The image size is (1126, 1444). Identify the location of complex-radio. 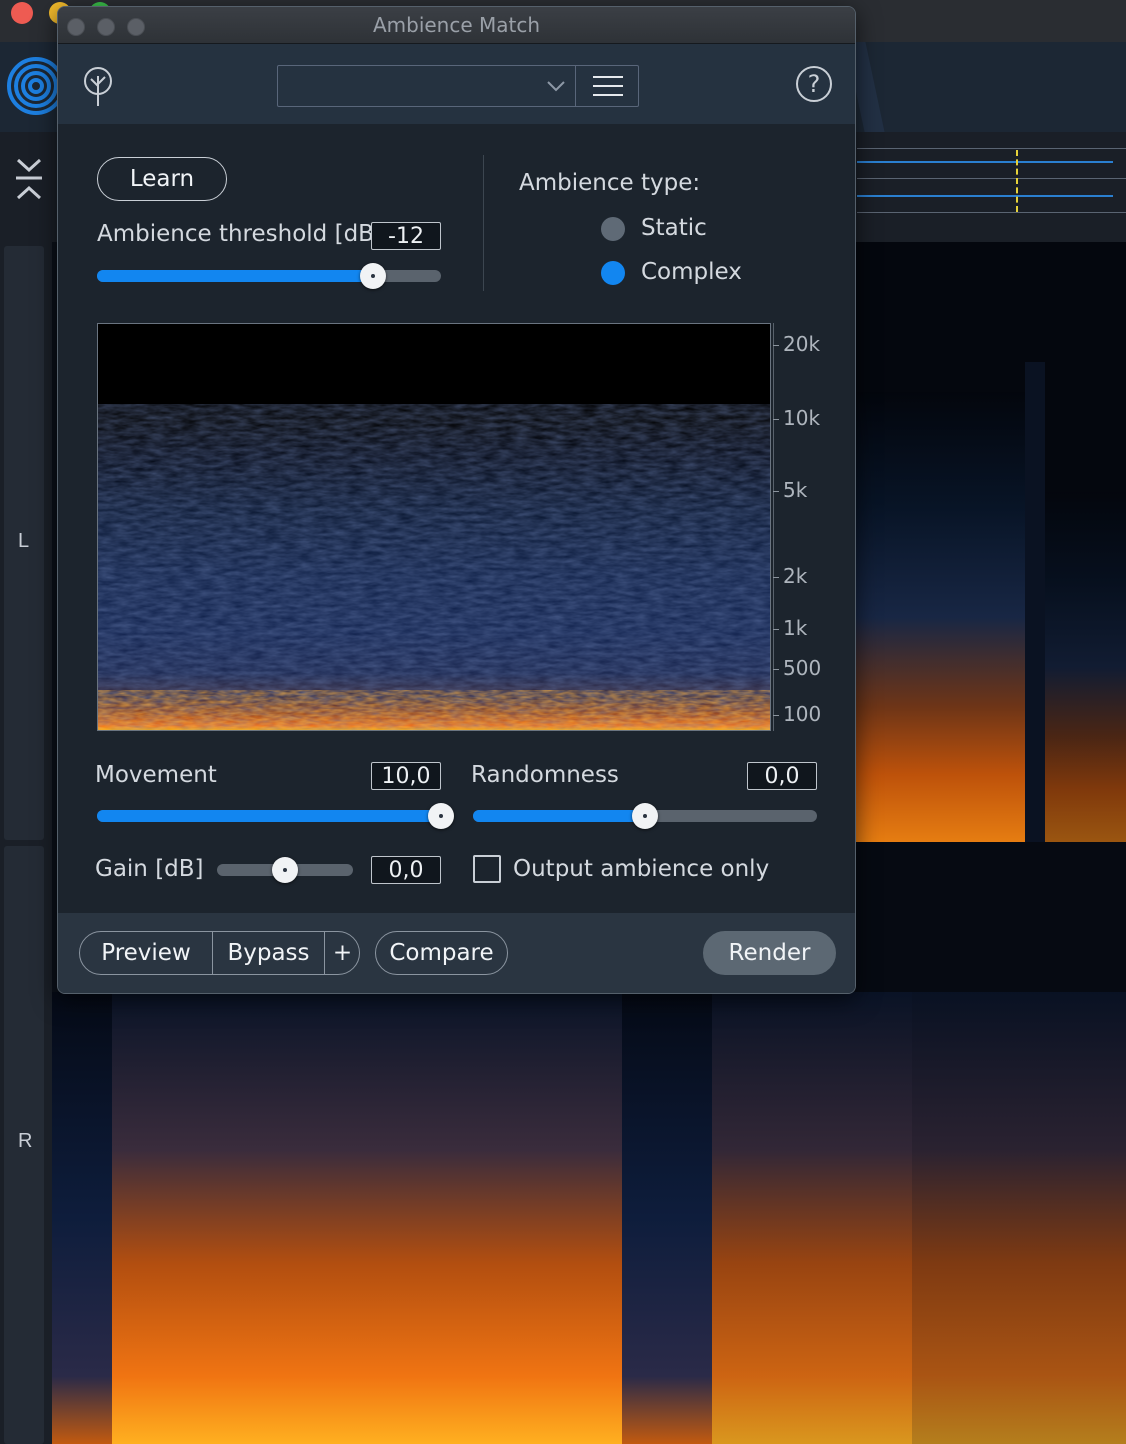
(613, 273).